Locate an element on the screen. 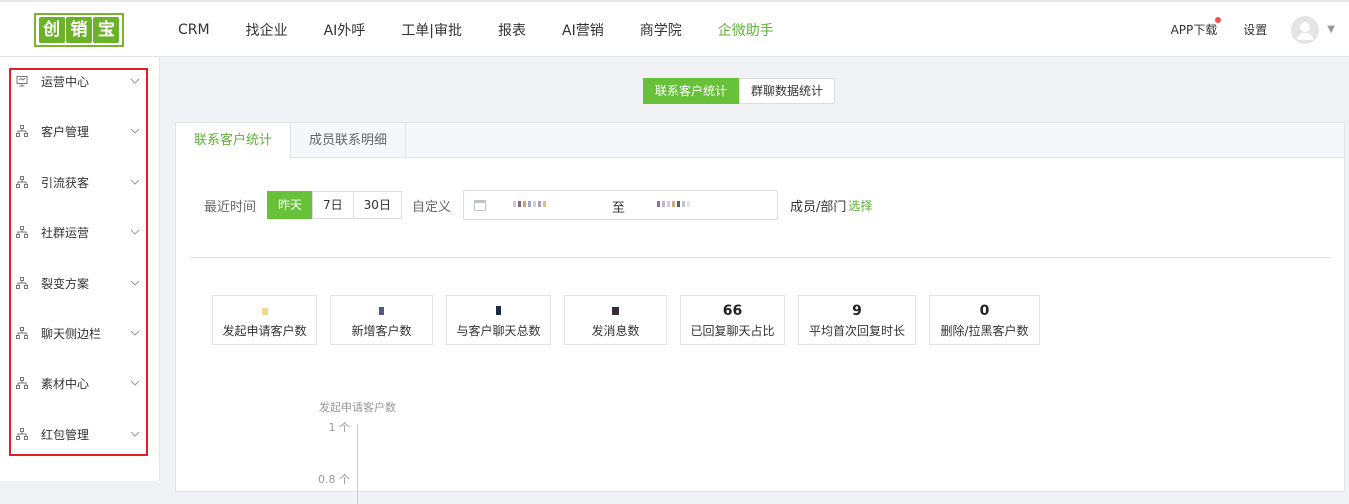 The width and height of the screenshot is (1349, 504). start-date-obscured is located at coordinates (529, 203).